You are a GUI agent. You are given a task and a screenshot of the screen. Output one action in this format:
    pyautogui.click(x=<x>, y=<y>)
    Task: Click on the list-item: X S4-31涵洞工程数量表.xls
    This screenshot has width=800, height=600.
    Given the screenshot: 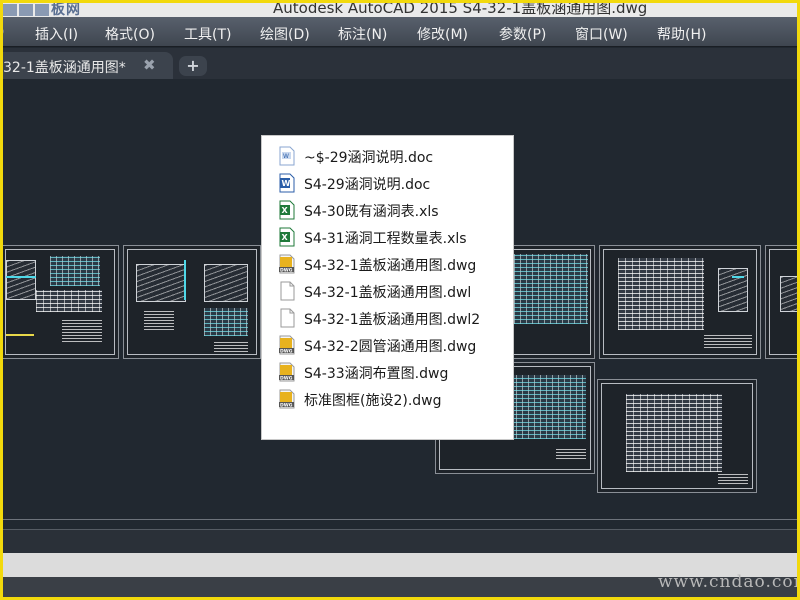 What is the action you would take?
    pyautogui.click(x=394, y=237)
    